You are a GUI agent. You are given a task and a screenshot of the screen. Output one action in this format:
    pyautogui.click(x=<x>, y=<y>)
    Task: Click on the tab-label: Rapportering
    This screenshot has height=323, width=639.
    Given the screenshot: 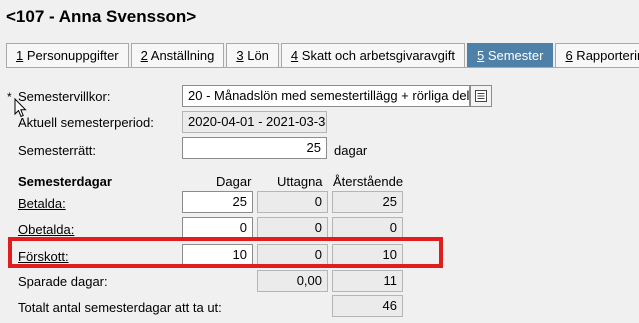 What is the action you would take?
    pyautogui.click(x=607, y=55)
    